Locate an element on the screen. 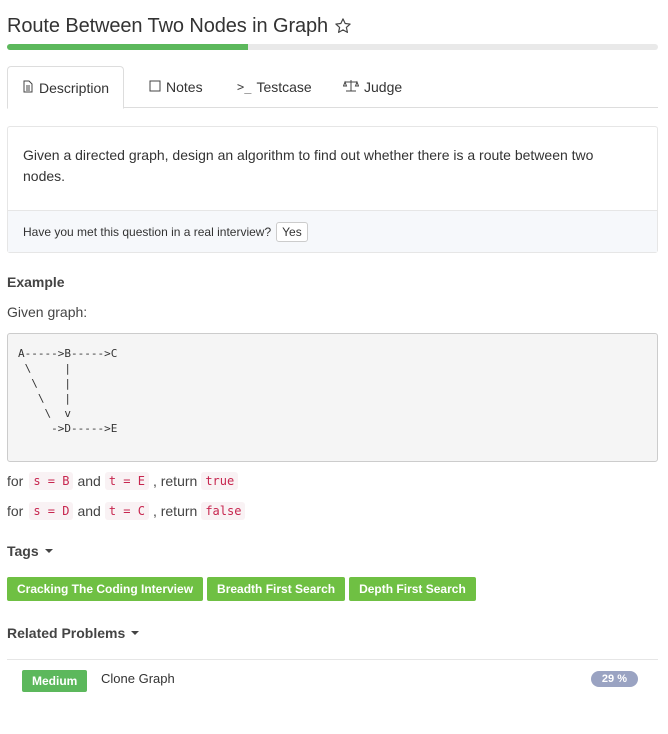  difficulty-badge: Medium is located at coordinates (55, 681).